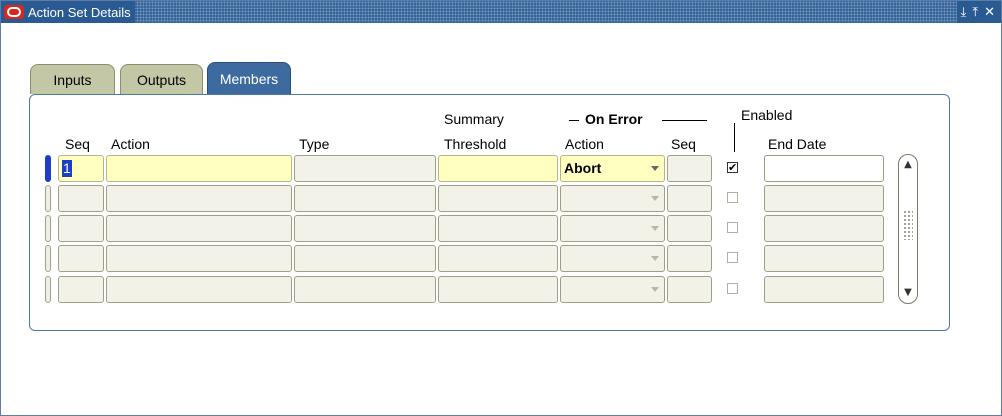 The height and width of the screenshot is (416, 1002). I want to click on title-bar: Action Set Details ⤓ ⤒ ✕, so click(501, 12).